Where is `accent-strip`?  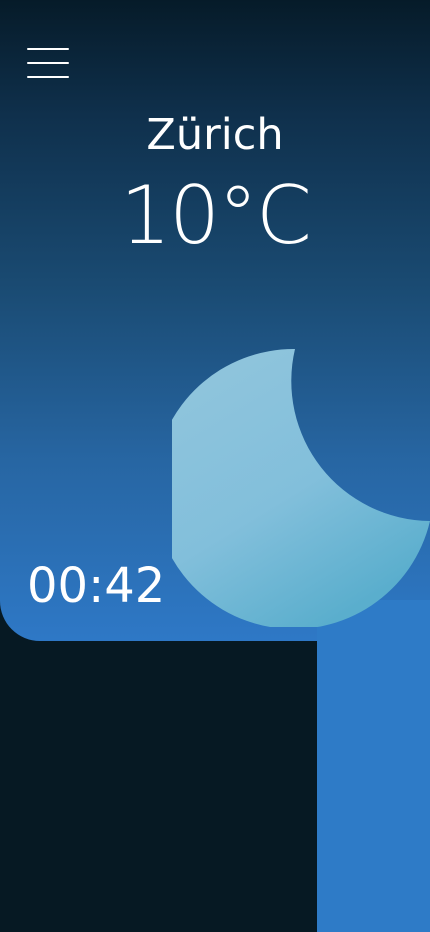 accent-strip is located at coordinates (373, 766).